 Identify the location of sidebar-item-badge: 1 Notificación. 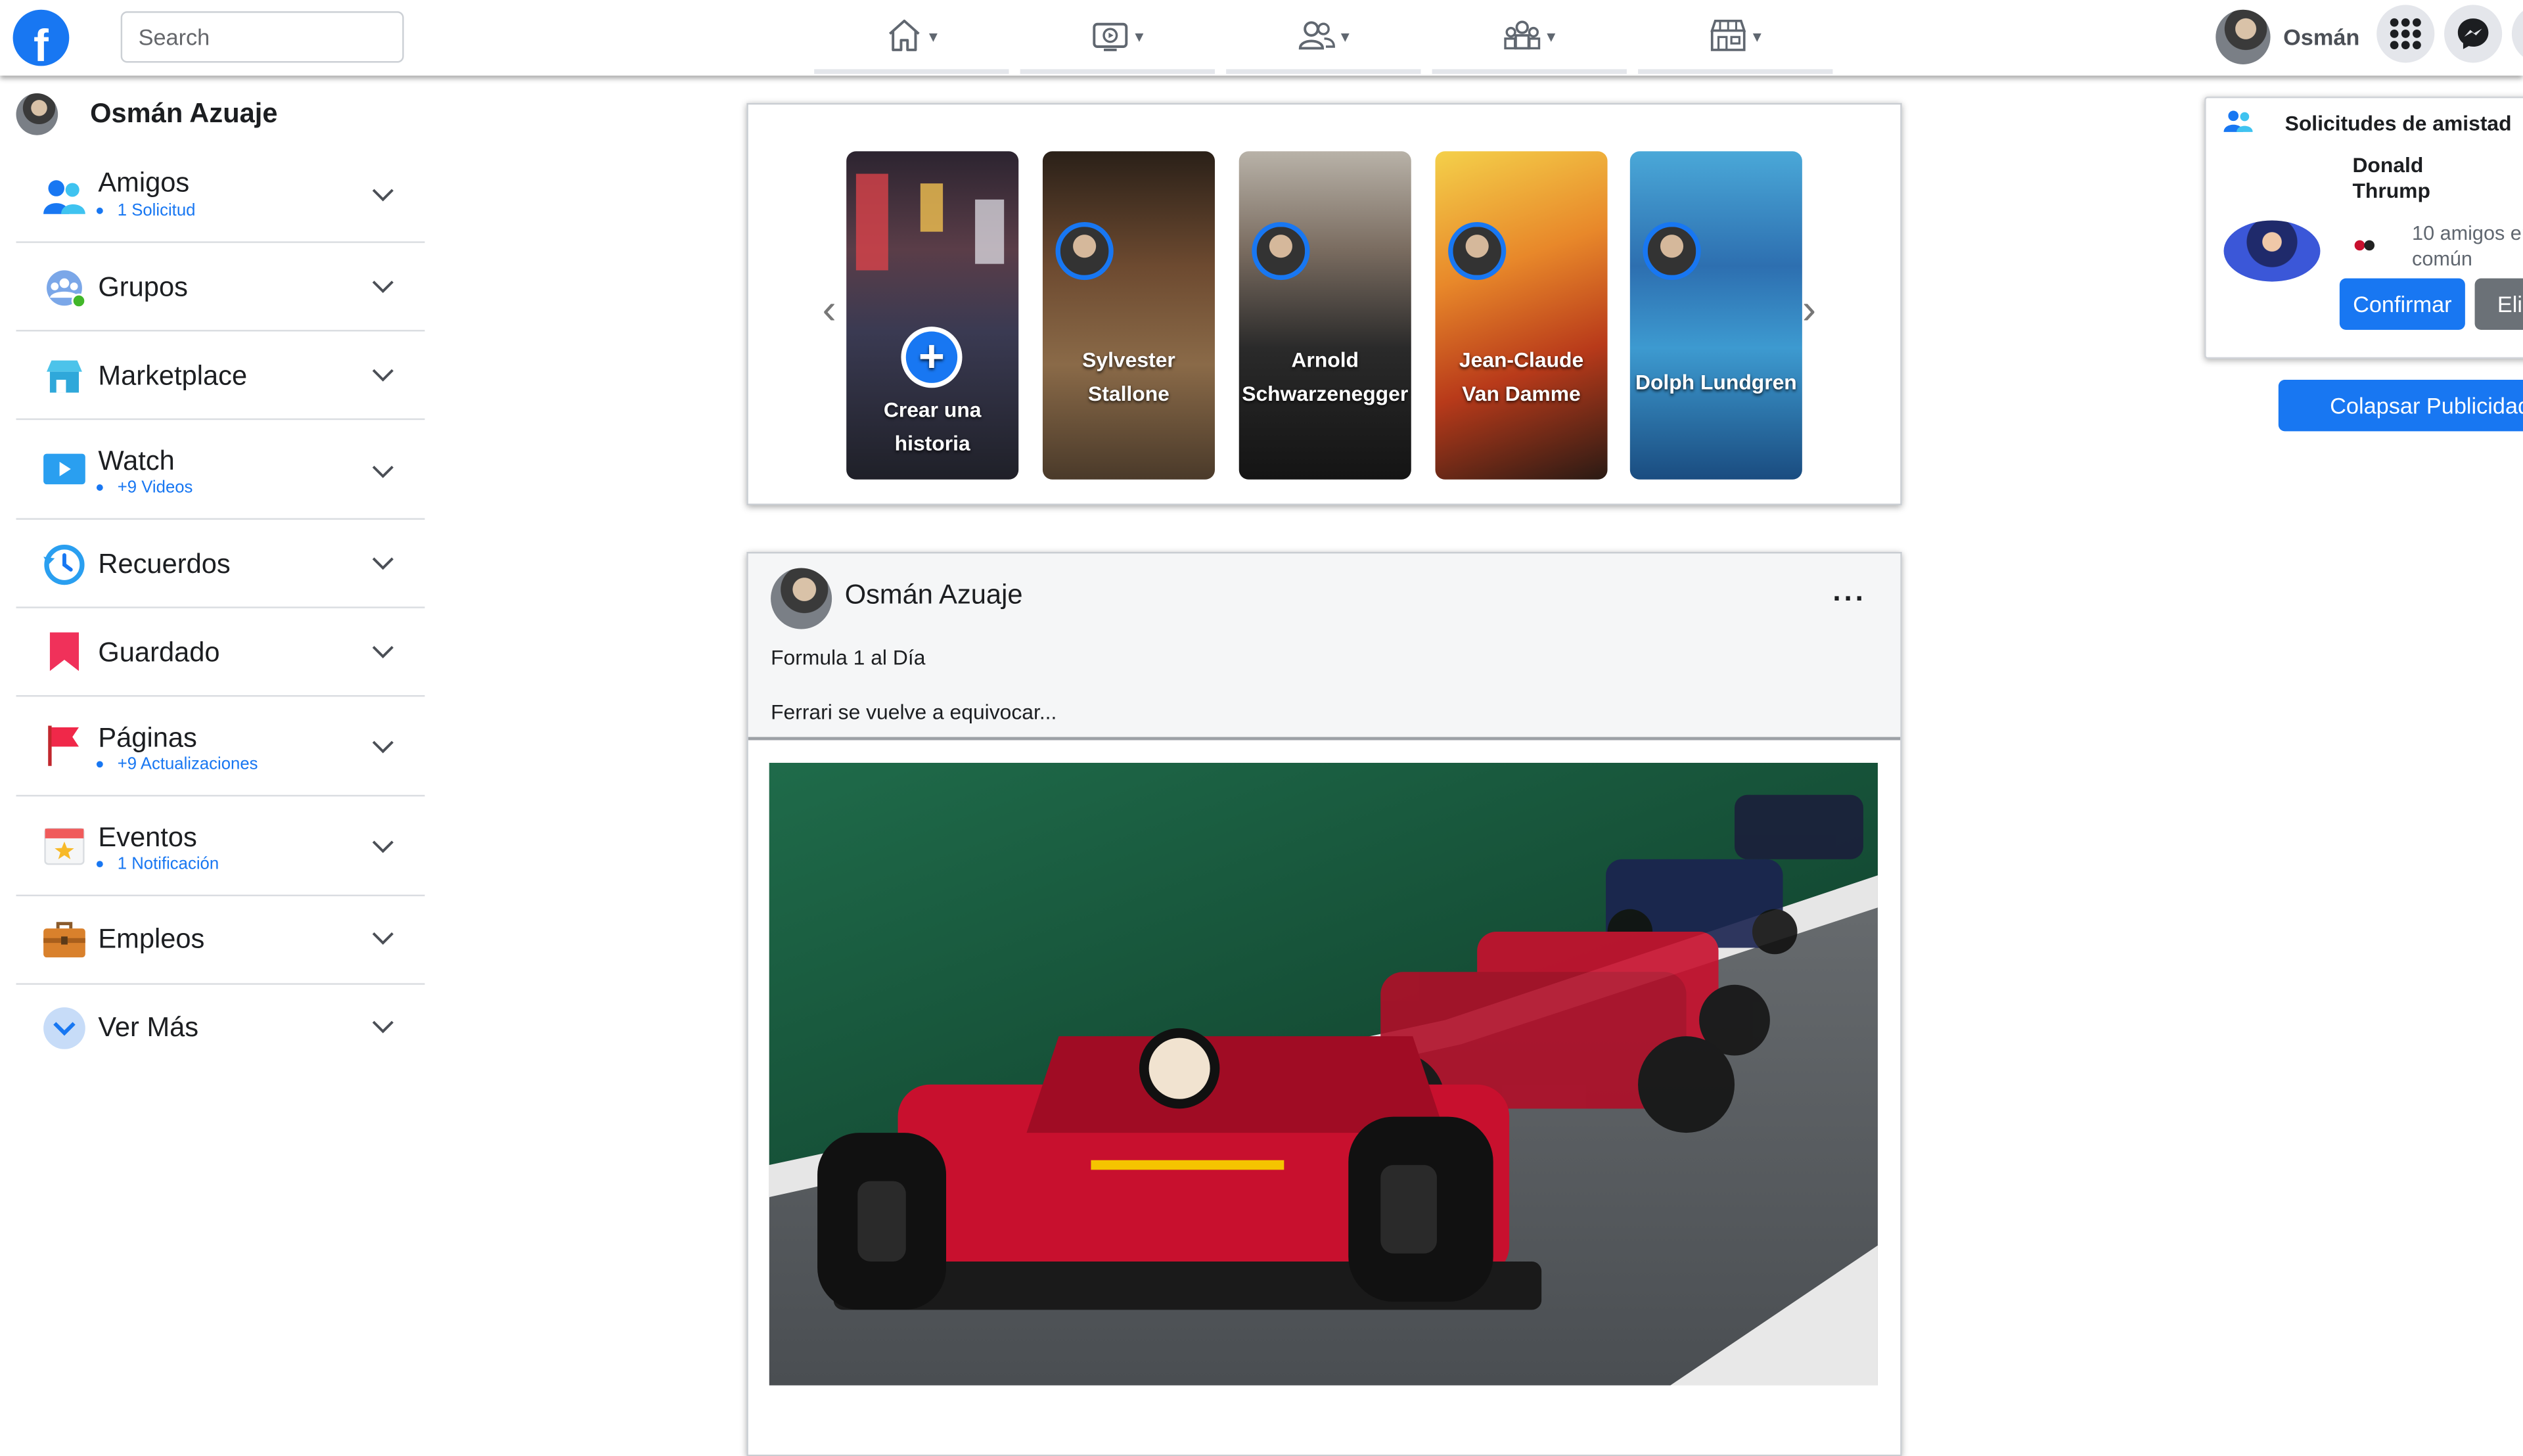
(157, 864).